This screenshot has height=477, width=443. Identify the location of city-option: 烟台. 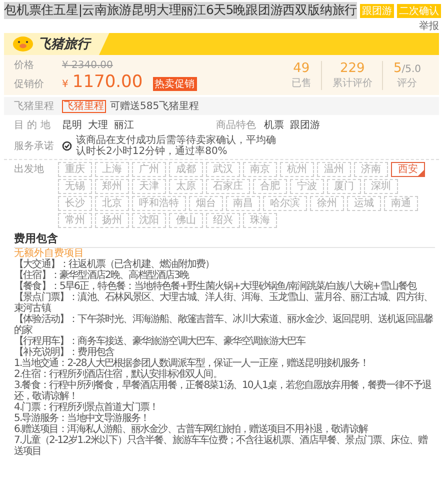
(206, 203).